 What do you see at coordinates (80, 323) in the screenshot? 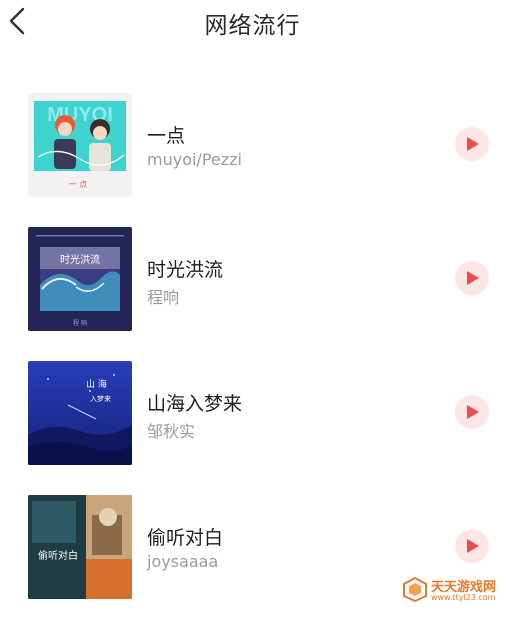
I see `svg-text: 程 响` at bounding box center [80, 323].